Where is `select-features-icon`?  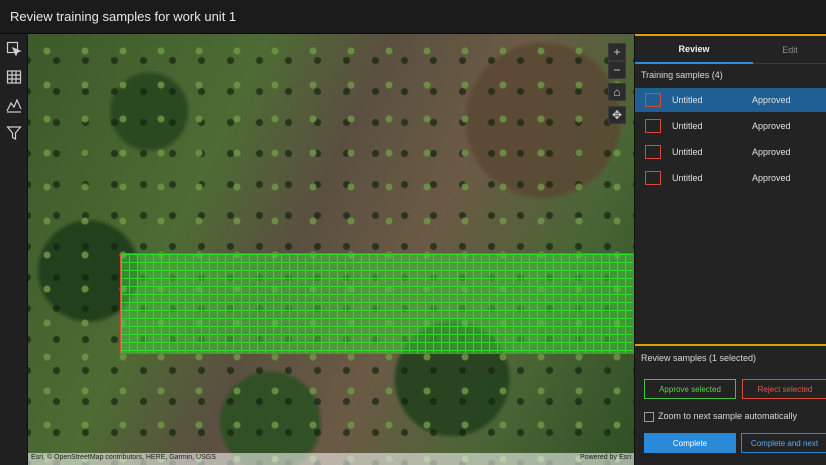
select-features-icon is located at coordinates (14, 49).